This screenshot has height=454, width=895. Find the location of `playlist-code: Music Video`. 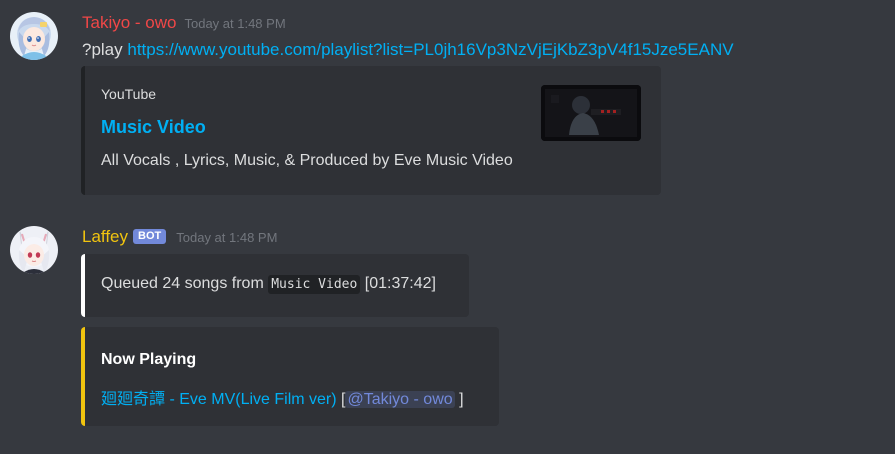

playlist-code: Music Video is located at coordinates (314, 284).